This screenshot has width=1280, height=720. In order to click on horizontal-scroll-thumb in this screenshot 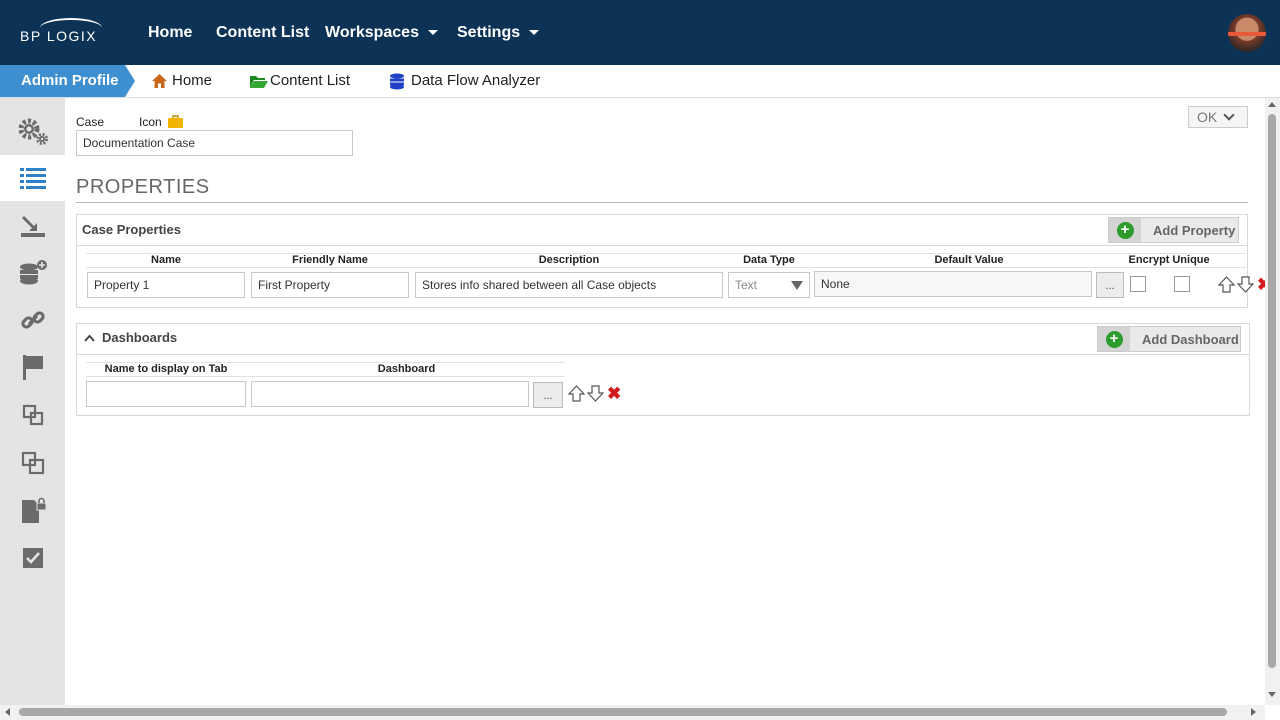, I will do `click(623, 712)`.